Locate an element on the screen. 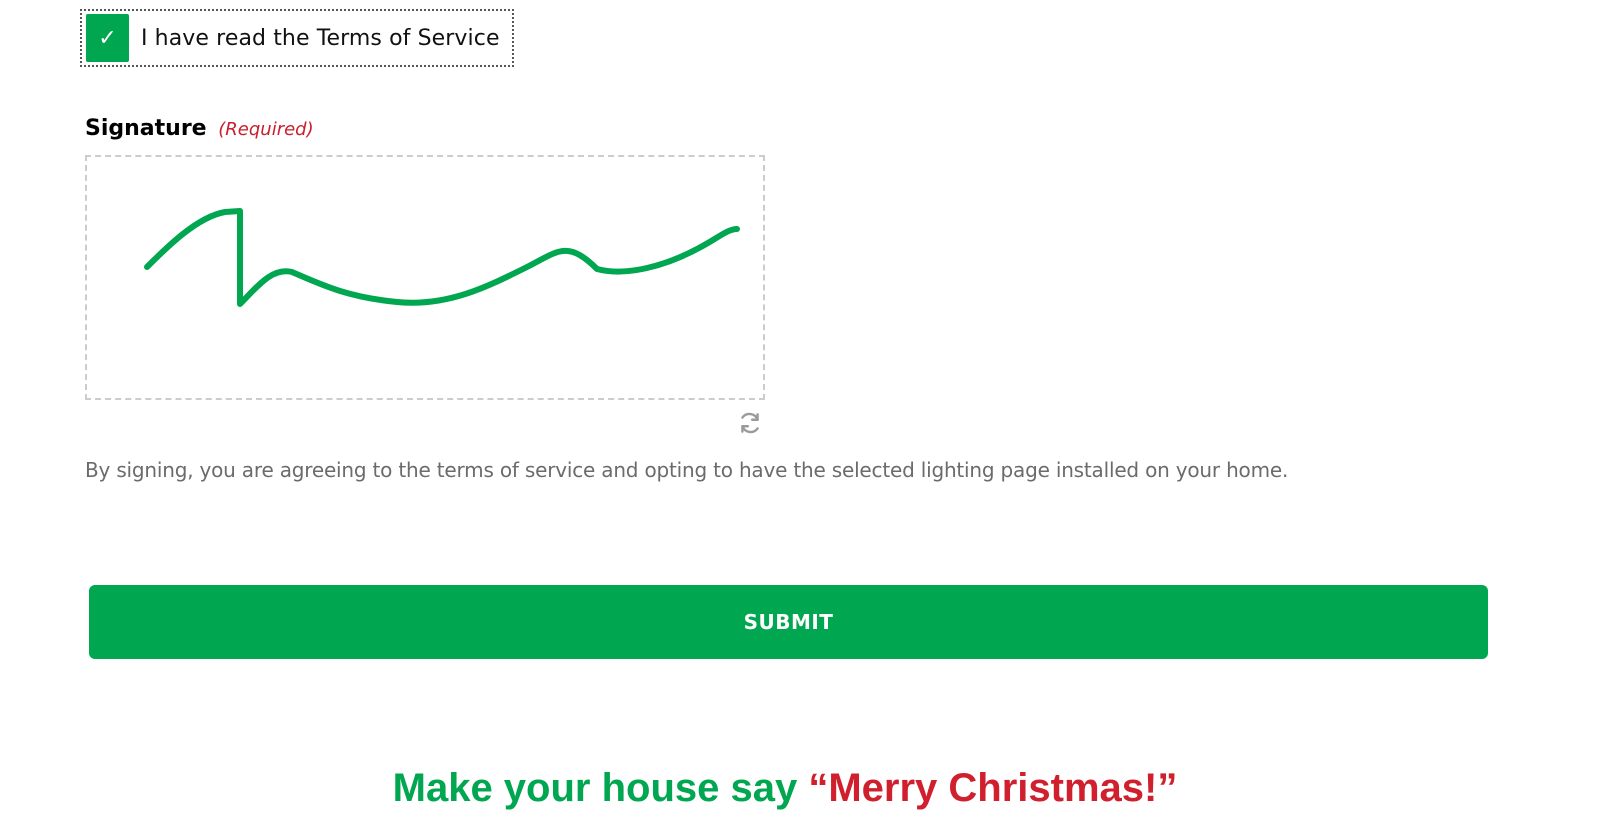 This screenshot has width=1600, height=840. terms-checkbox: ✓ is located at coordinates (107, 38).